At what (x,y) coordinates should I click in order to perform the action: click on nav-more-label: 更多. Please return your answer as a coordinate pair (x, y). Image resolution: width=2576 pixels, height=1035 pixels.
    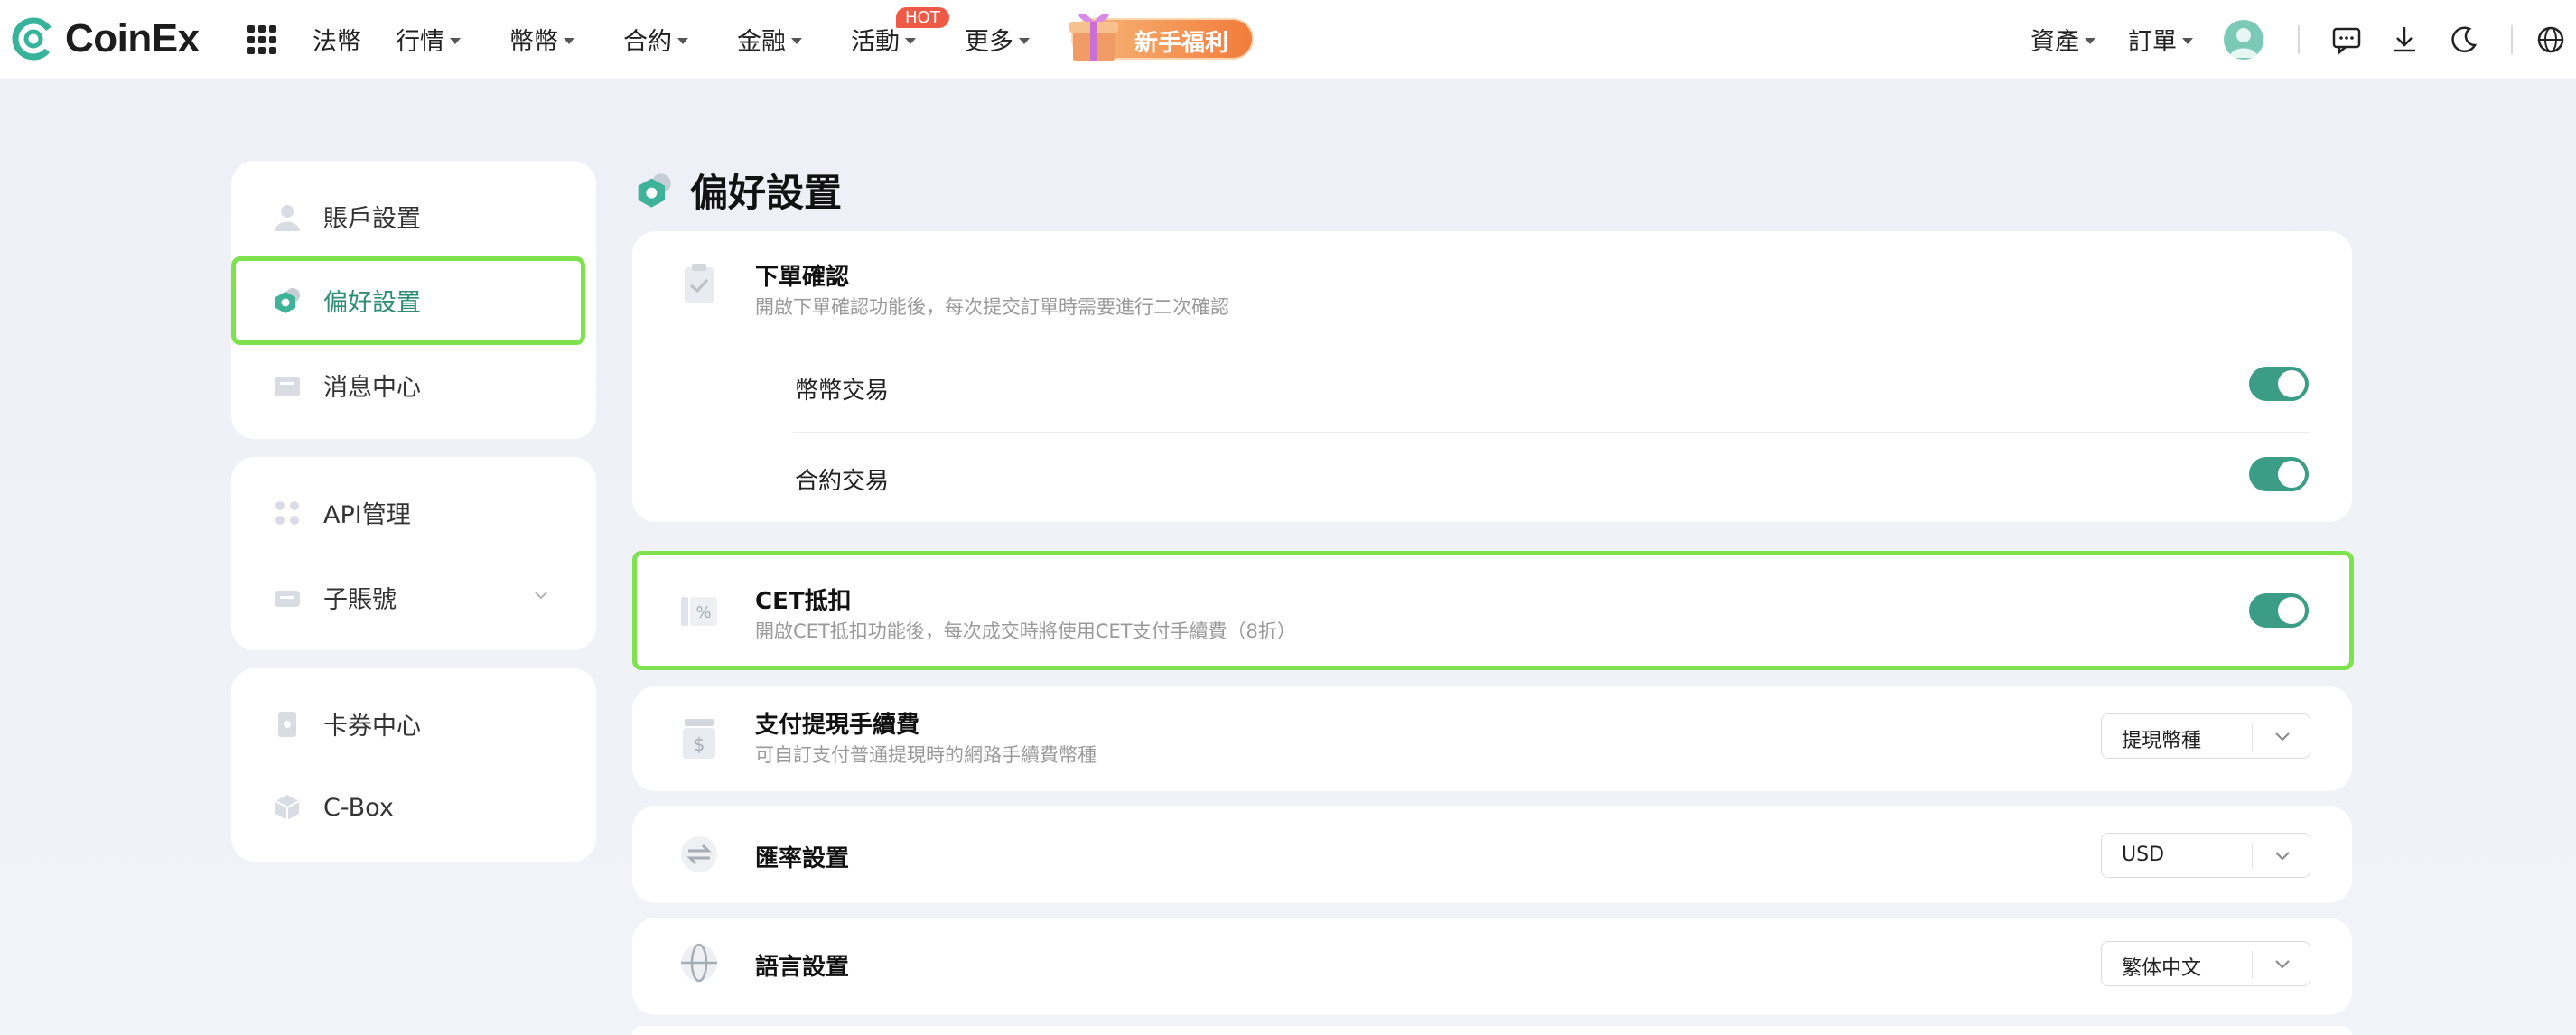
    Looking at the image, I should click on (989, 42).